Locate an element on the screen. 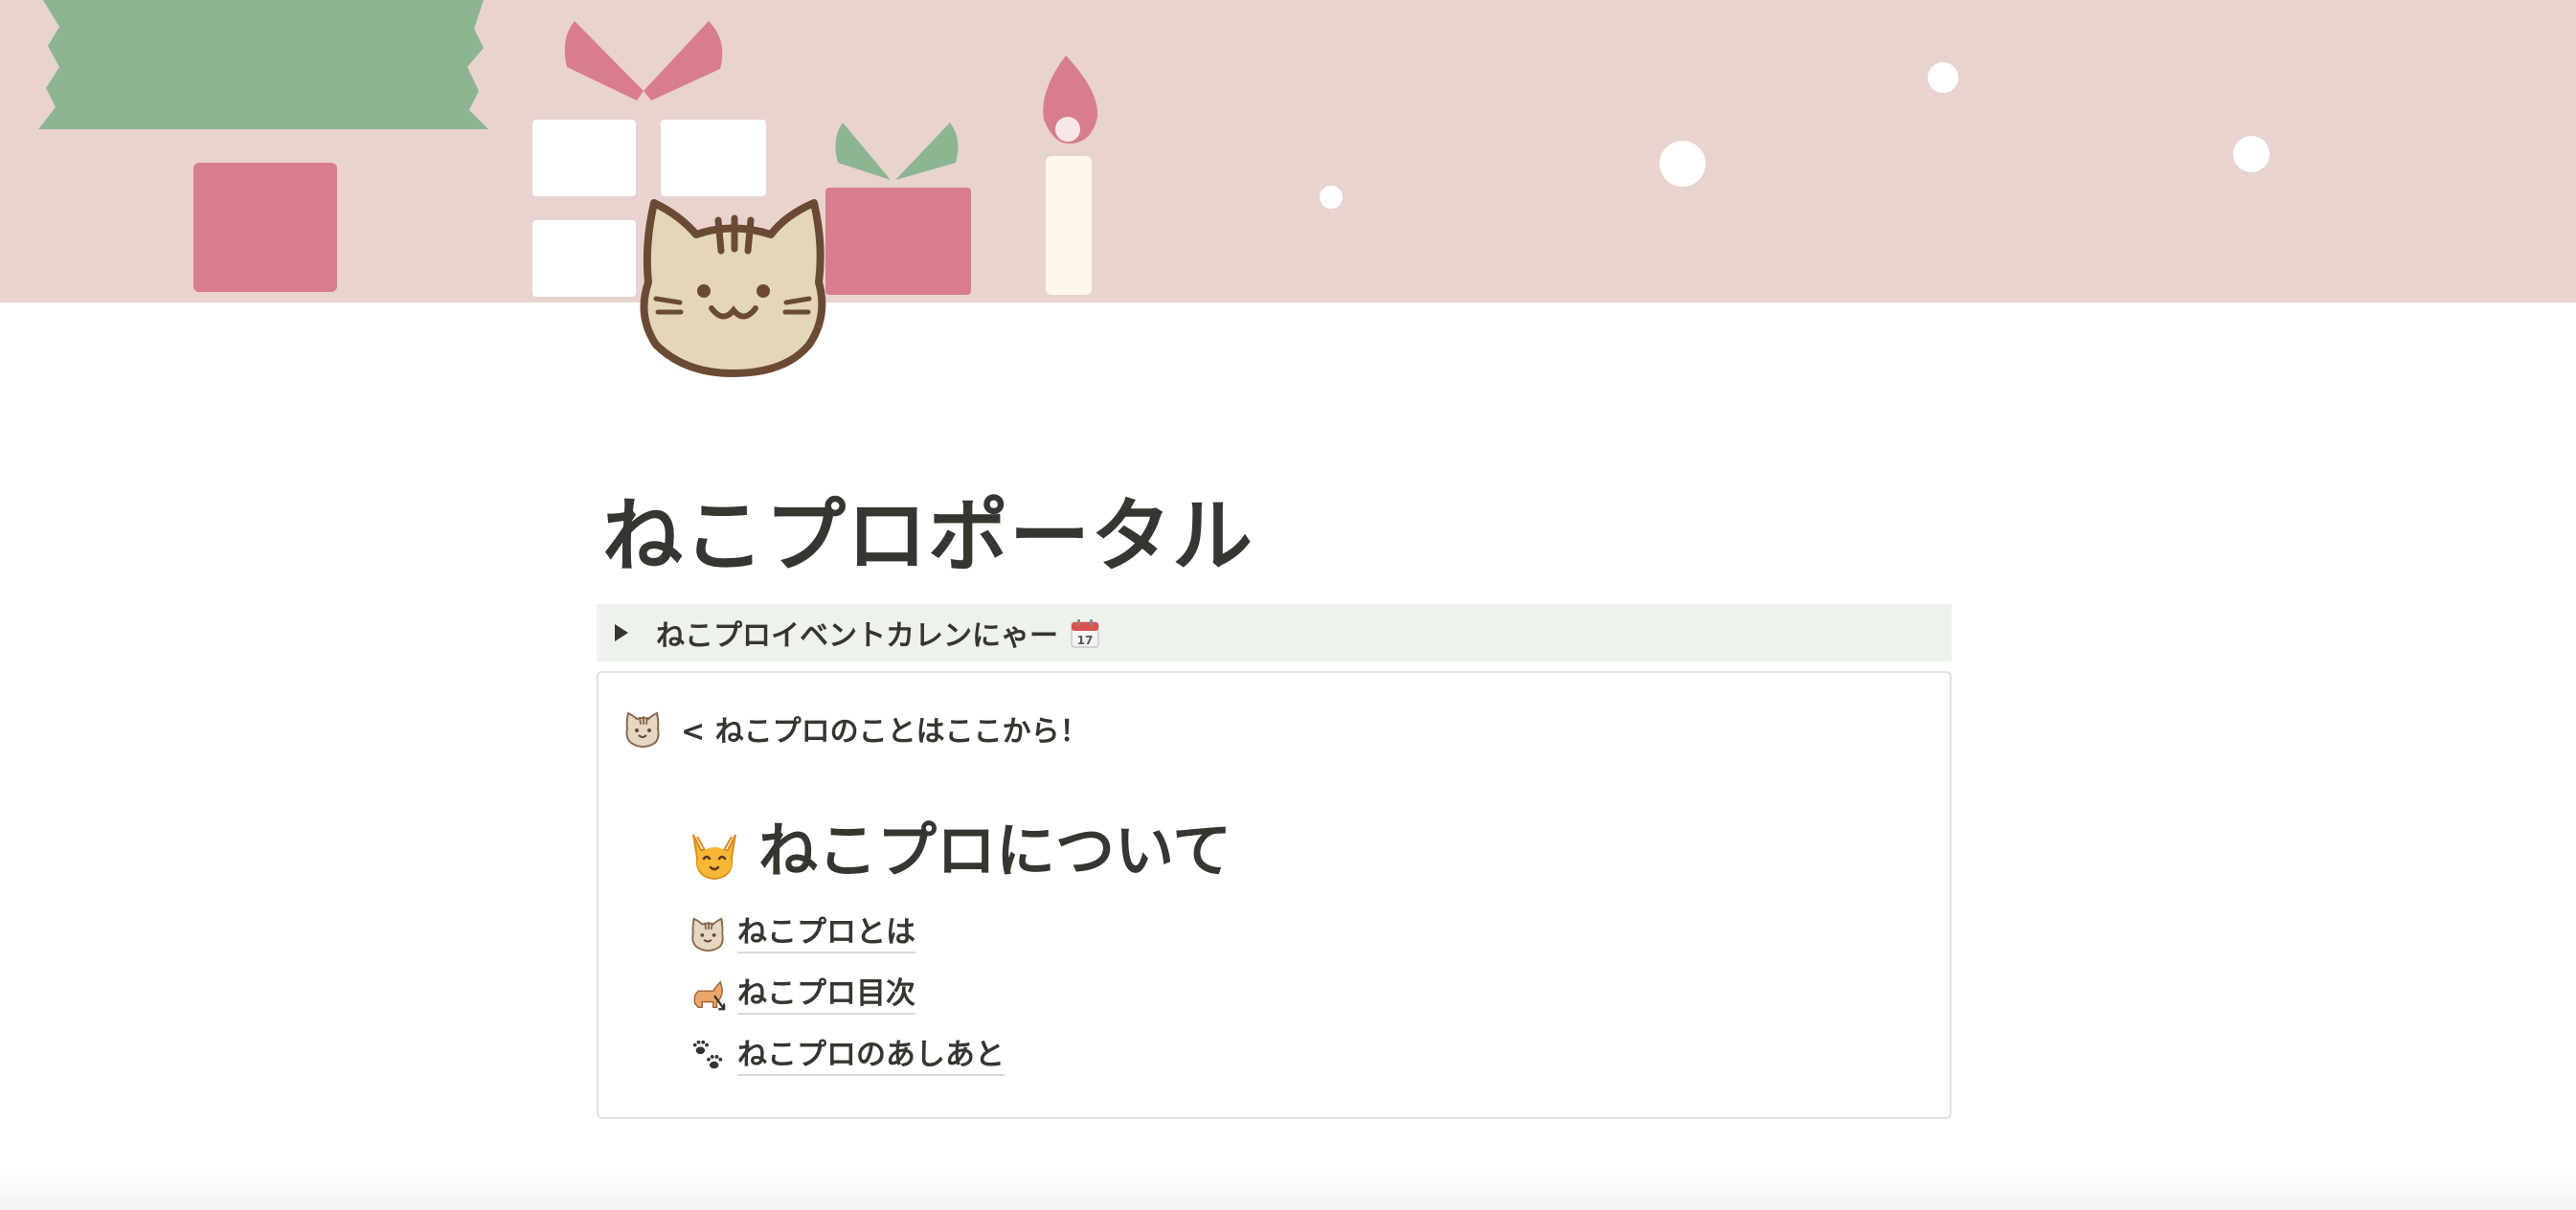 This screenshot has width=2576, height=1210. page-link-label: ねこプロ目次 is located at coordinates (826, 995).